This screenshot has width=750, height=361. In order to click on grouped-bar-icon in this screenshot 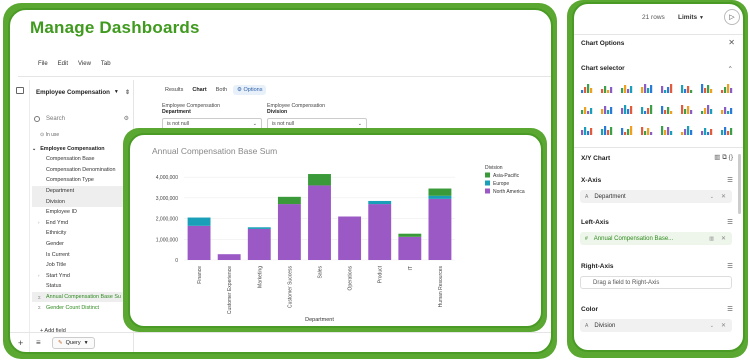, I will do `click(627, 89)`.